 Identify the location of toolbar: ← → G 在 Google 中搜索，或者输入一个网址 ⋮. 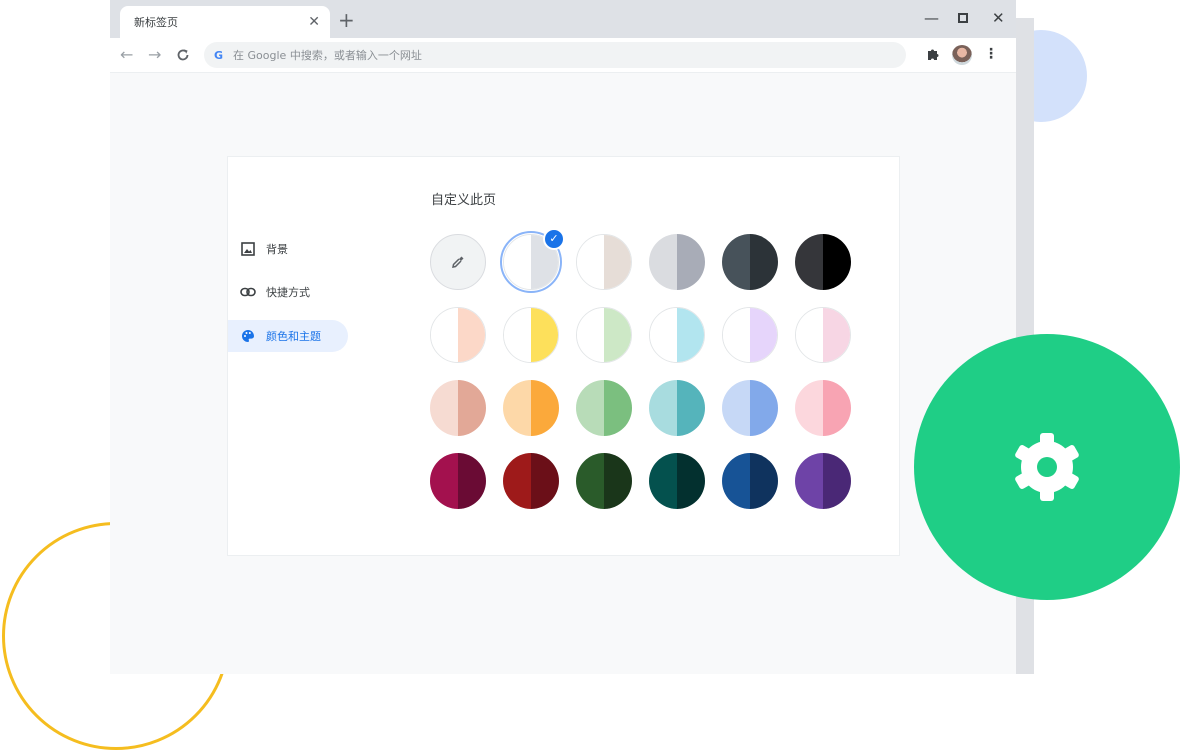
(563, 55).